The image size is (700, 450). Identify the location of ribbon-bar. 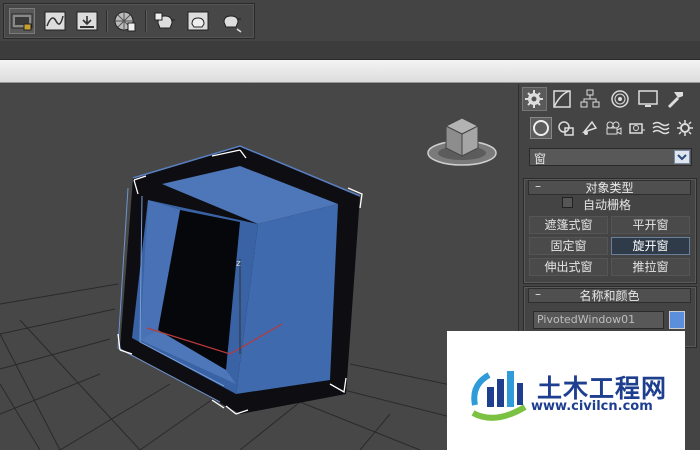
(350, 71).